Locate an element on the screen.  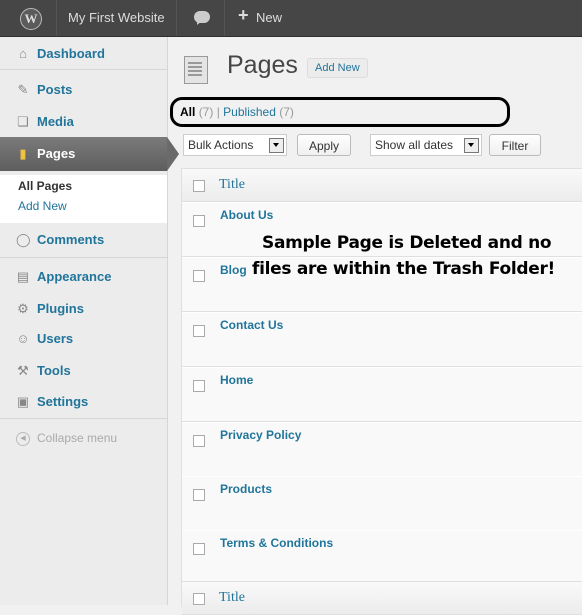
page-title-link: Privacy Policy is located at coordinates (260, 435).